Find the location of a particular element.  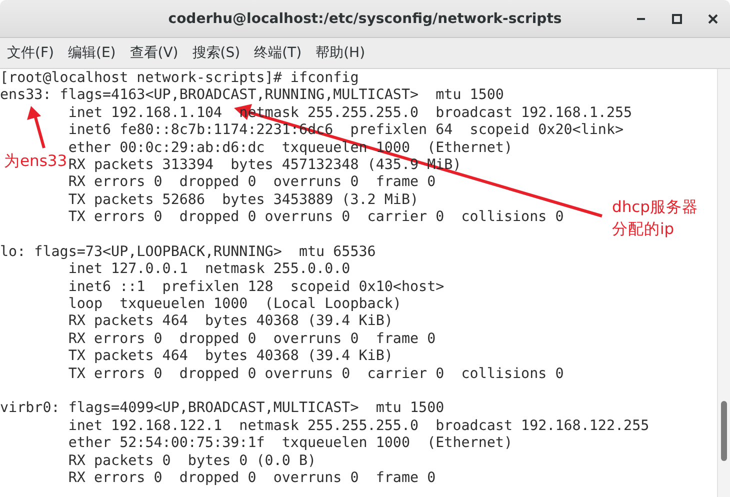

annotation-arrow is located at coordinates (37, 127).